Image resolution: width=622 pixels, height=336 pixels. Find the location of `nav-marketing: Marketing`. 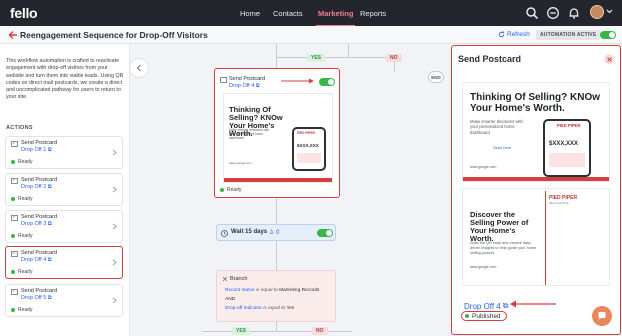

nav-marketing: Marketing is located at coordinates (335, 18).